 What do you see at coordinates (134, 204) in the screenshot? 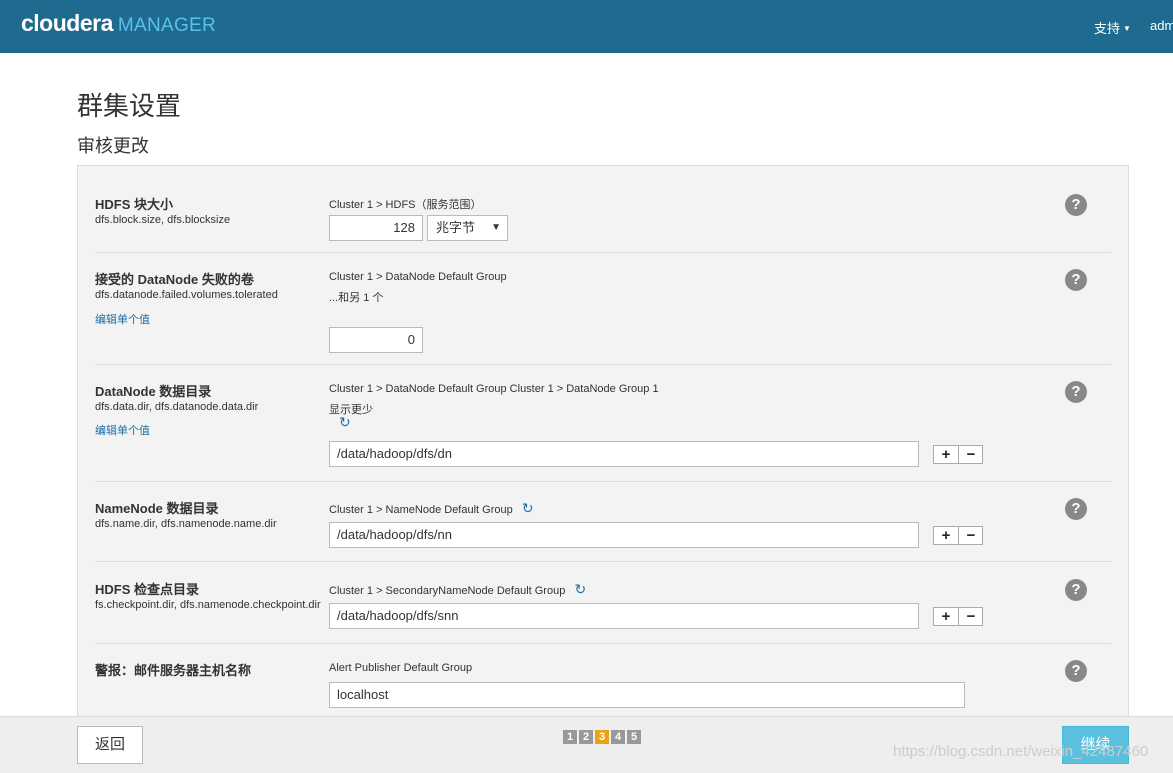
I see `setting-name: HDFS 块大小` at bounding box center [134, 204].